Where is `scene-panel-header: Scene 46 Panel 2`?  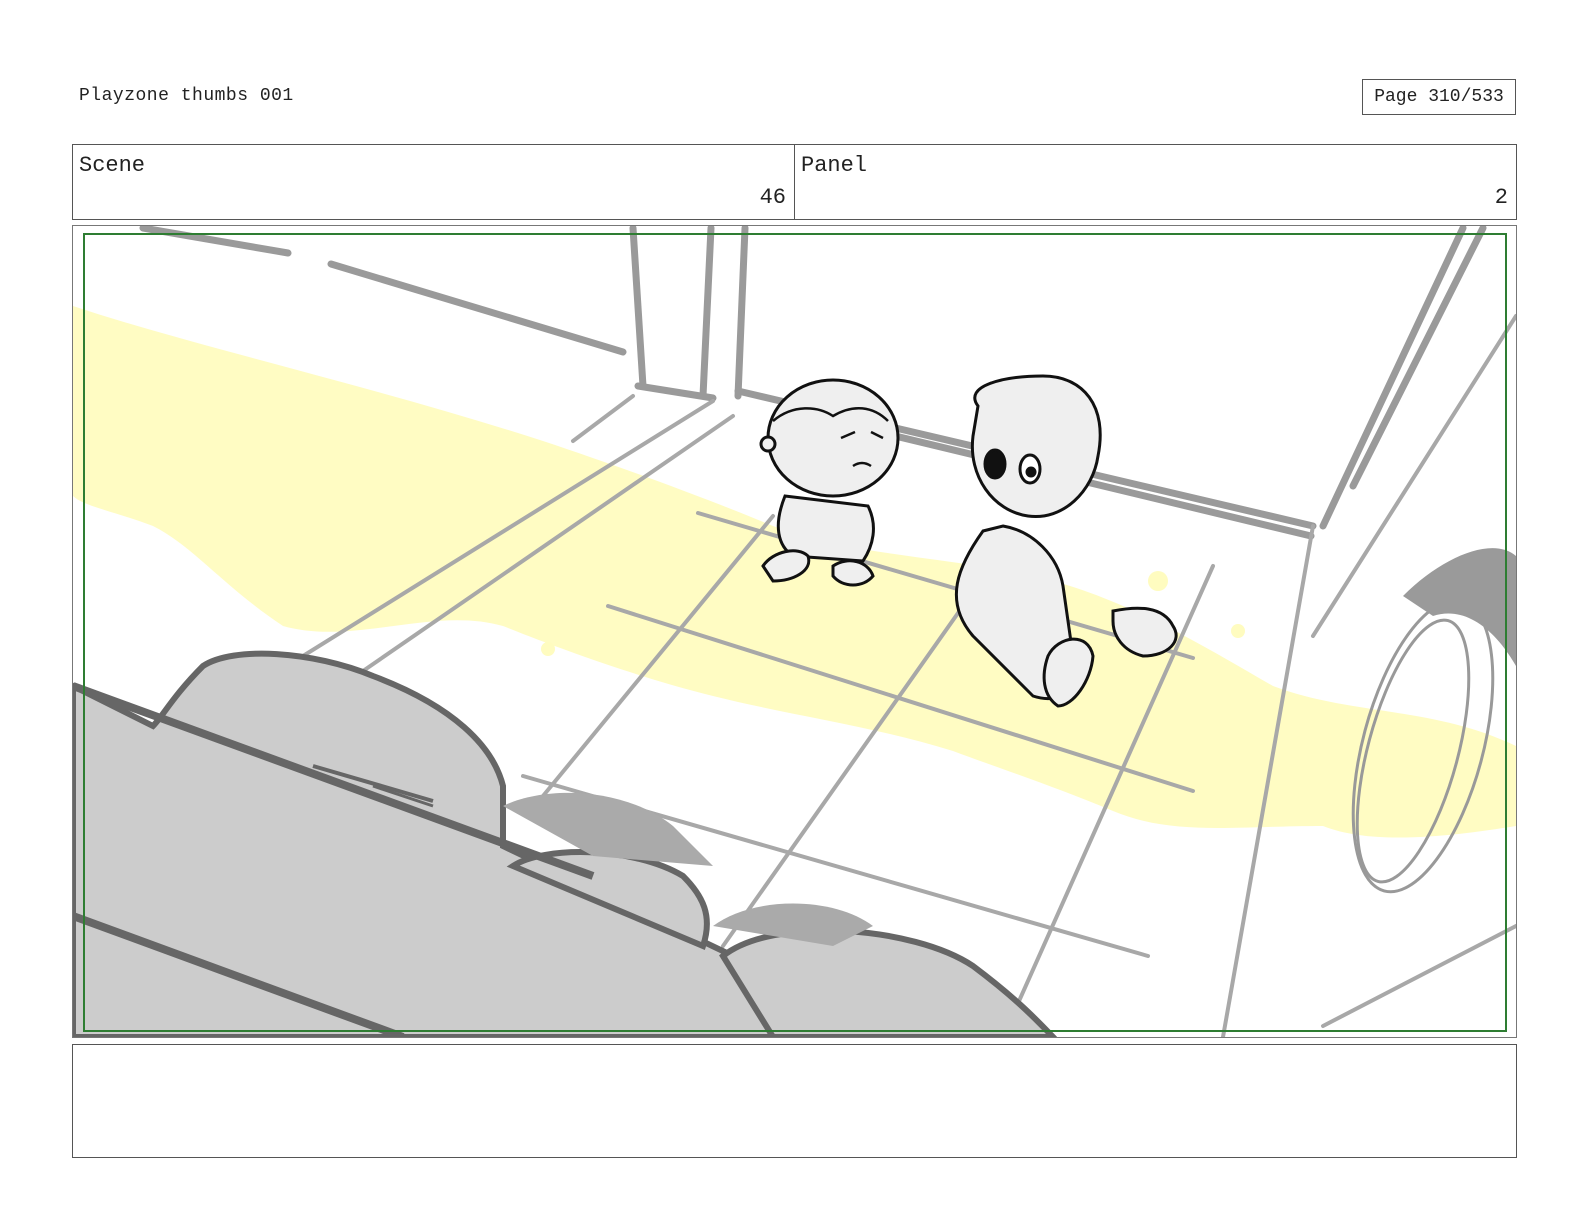 scene-panel-header: Scene 46 Panel 2 is located at coordinates (794, 182).